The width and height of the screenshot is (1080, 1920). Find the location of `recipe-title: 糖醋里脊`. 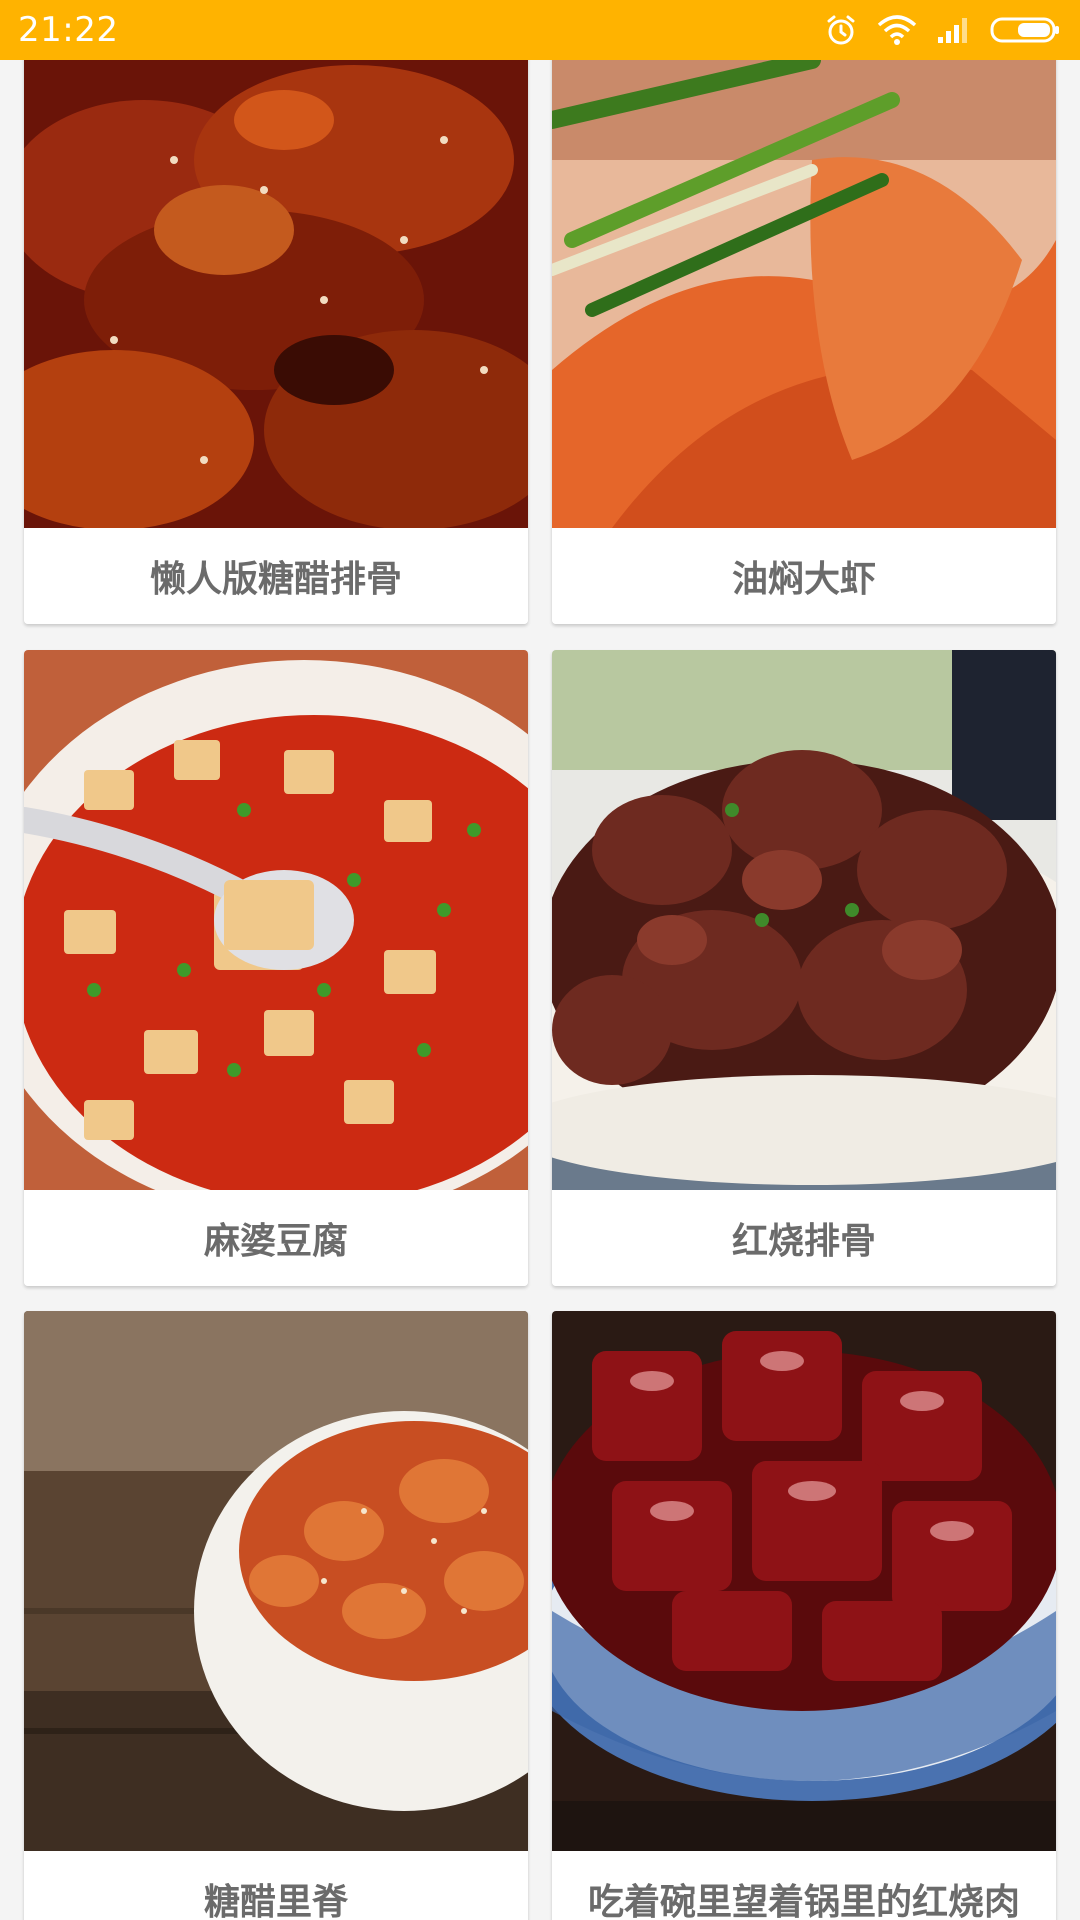

recipe-title: 糖醋里脊 is located at coordinates (276, 1885).